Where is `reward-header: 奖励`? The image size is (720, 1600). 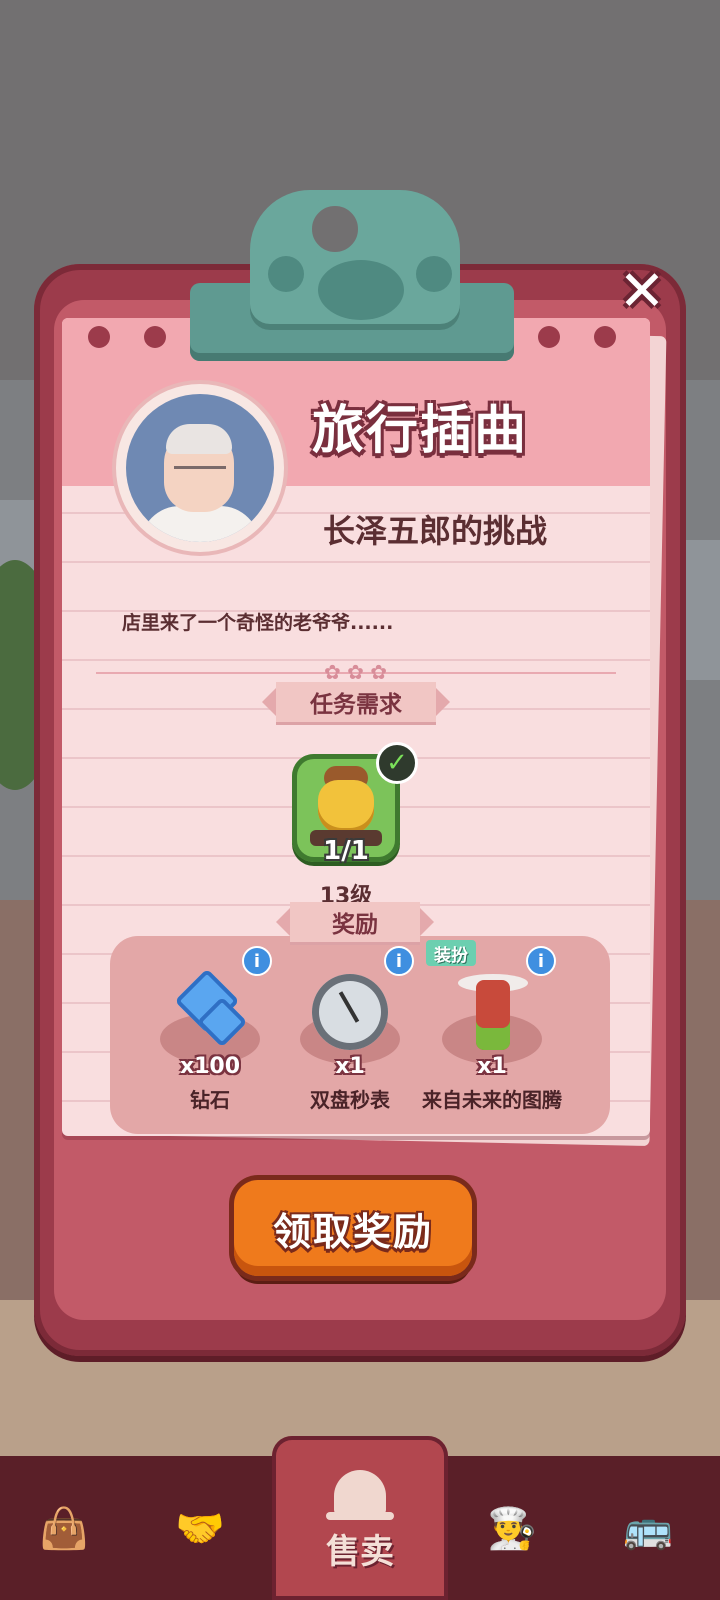 reward-header: 奖励 is located at coordinates (355, 922).